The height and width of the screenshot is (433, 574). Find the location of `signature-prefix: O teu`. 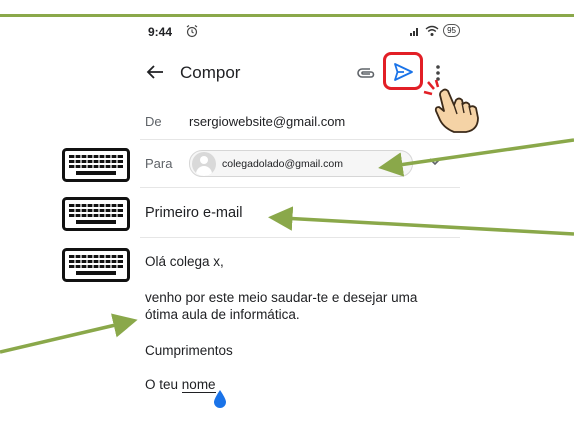

signature-prefix: O teu is located at coordinates (162, 384).